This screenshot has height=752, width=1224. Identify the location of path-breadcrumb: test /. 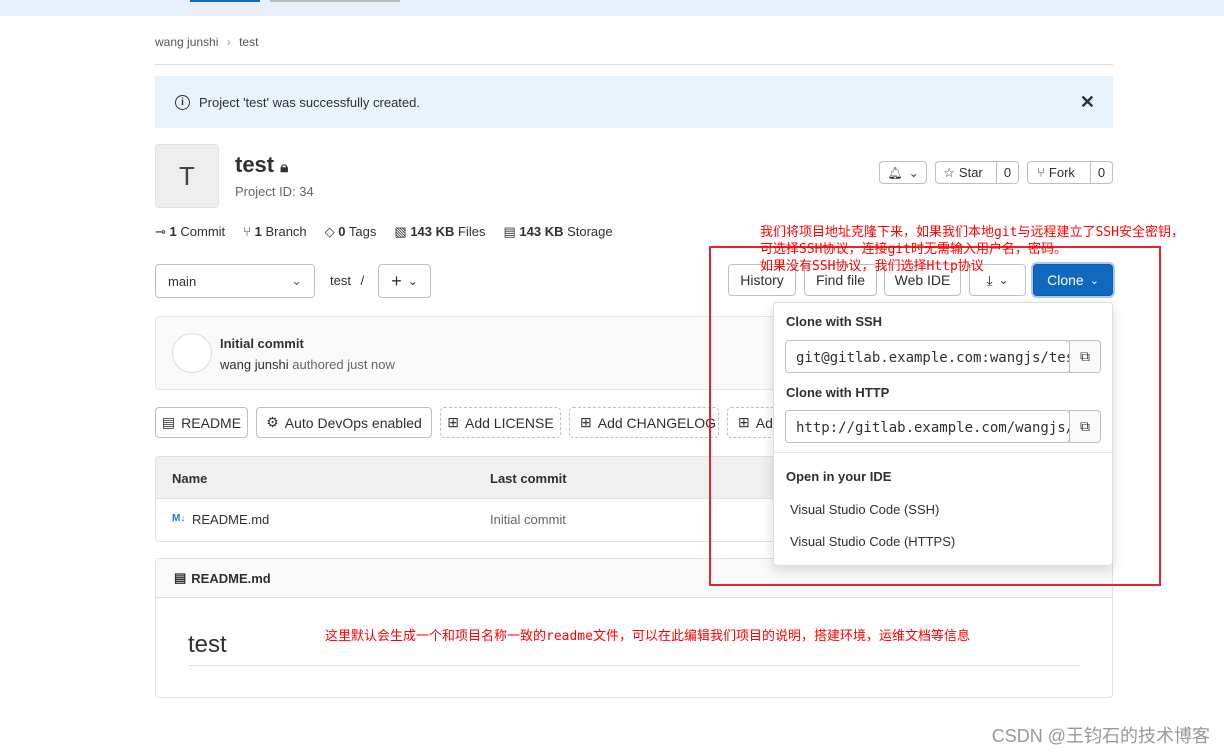
(347, 280).